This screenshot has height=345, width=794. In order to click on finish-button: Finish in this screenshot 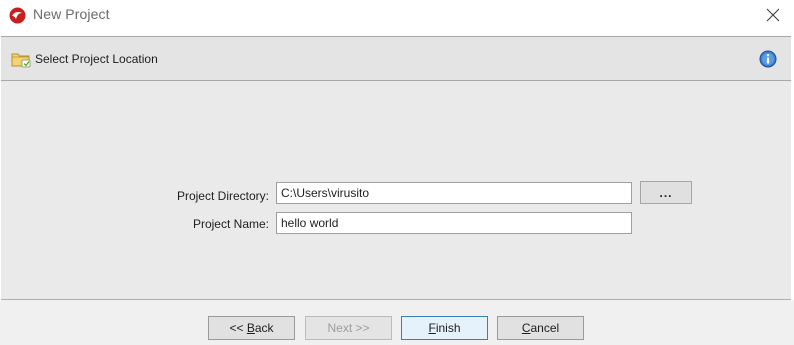, I will do `click(444, 328)`.